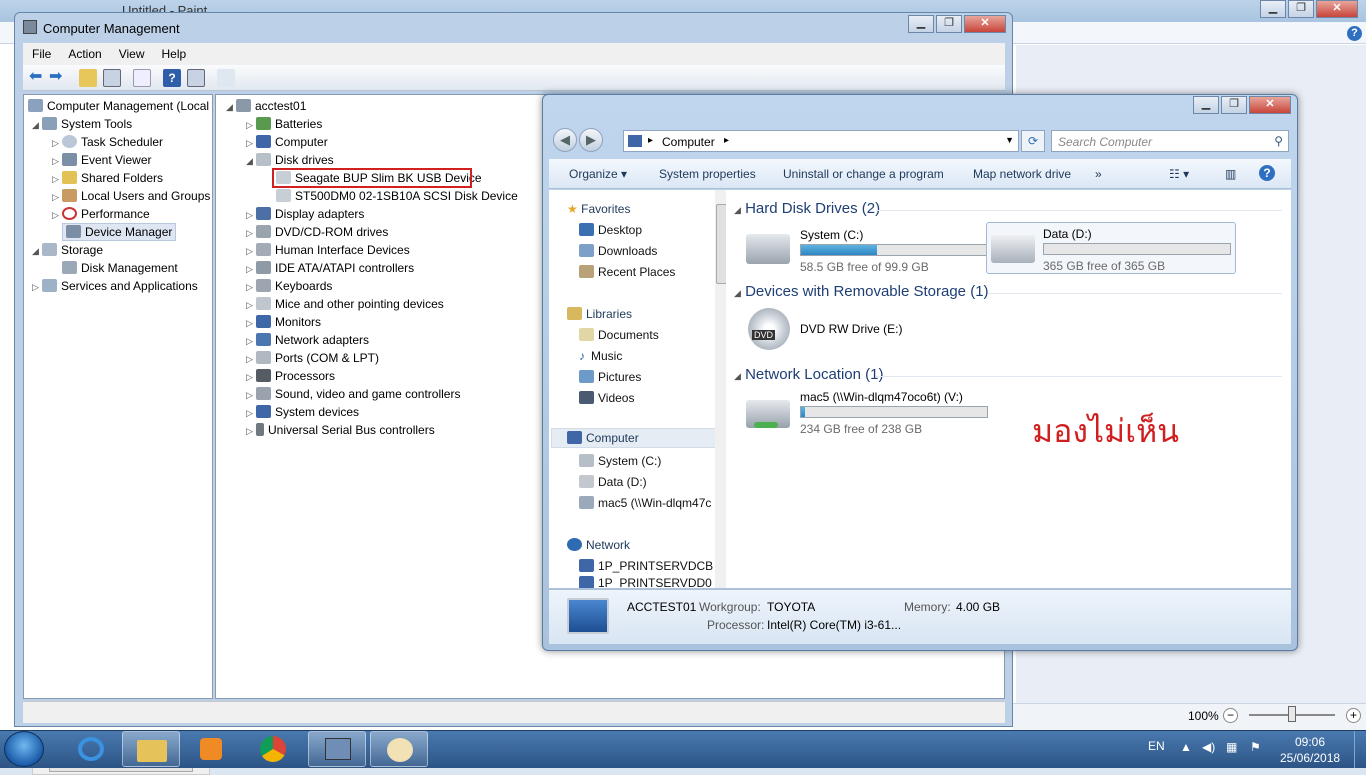  What do you see at coordinates (1009, 140) in the screenshot?
I see `chevron-down-icon: ▼` at bounding box center [1009, 140].